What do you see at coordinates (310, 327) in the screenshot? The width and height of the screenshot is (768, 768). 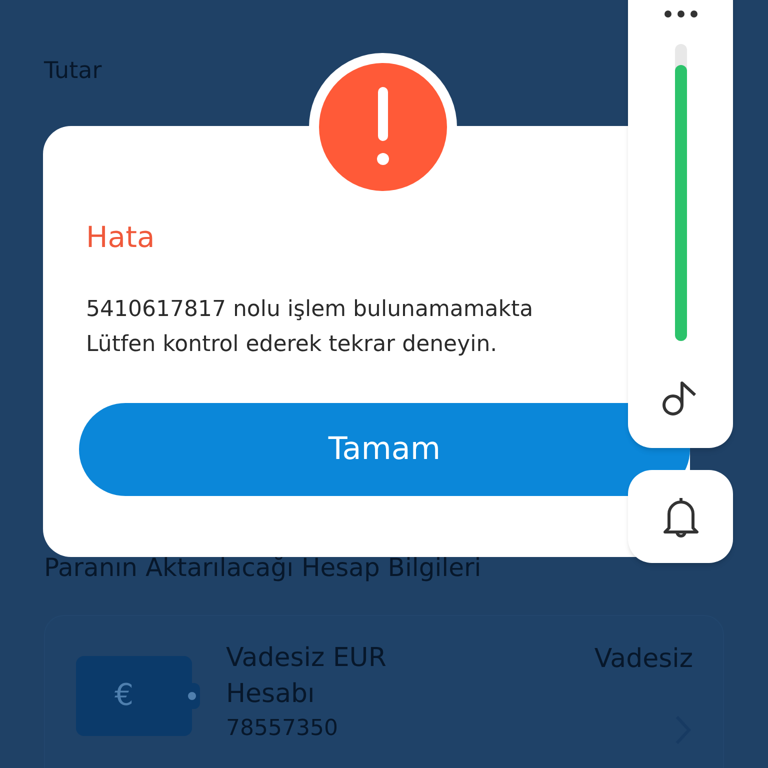 I see `dialog-message: 5410617817 nolu işlem bulunamamakta Lütfen kontrol ederek tekrar deneyin.` at bounding box center [310, 327].